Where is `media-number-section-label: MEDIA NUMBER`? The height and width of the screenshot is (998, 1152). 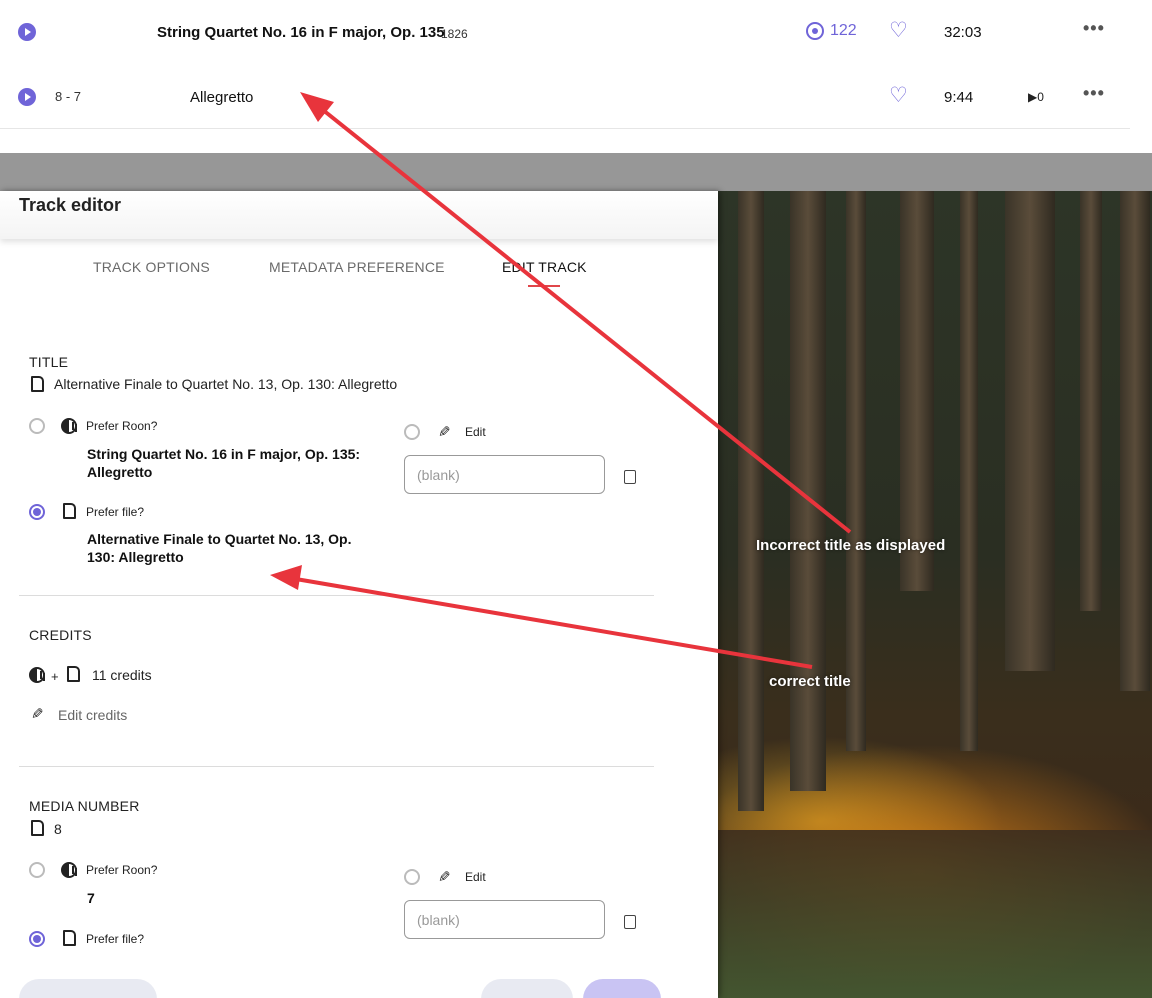 media-number-section-label: MEDIA NUMBER is located at coordinates (84, 806).